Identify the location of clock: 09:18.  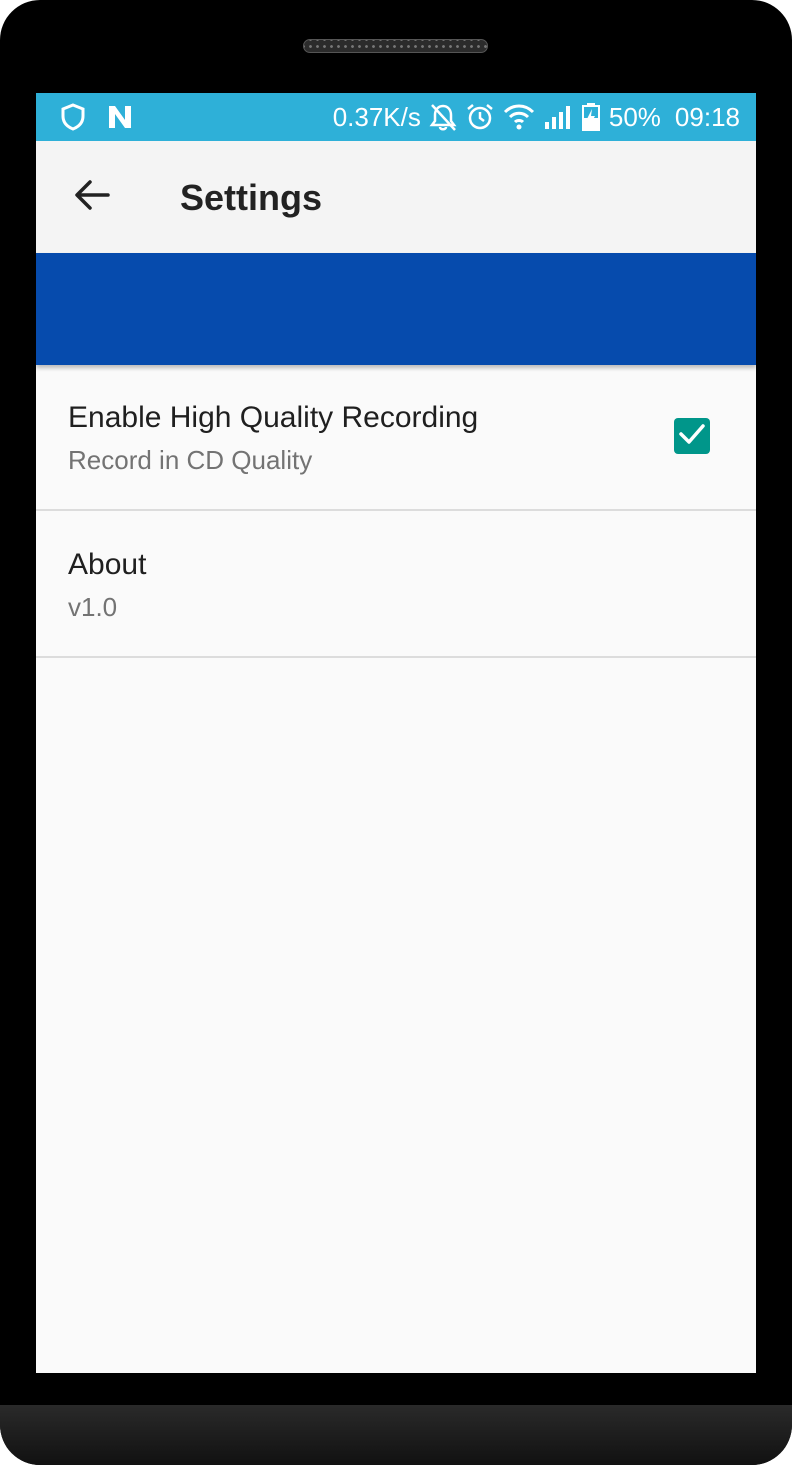
(707, 116).